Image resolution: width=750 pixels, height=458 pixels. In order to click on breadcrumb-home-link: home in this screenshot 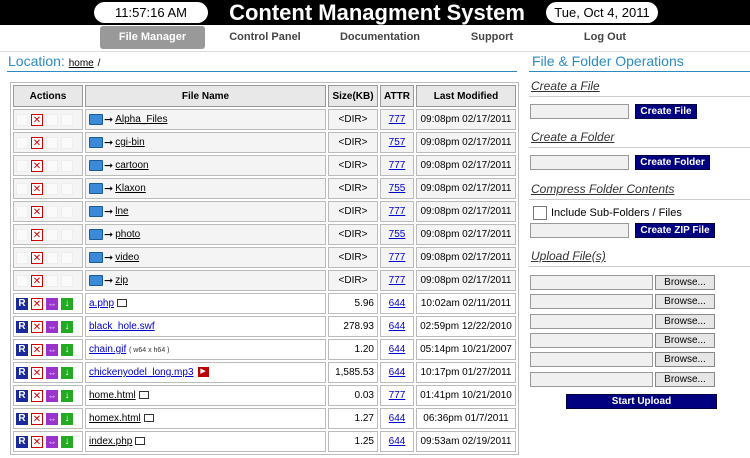, I will do `click(81, 63)`.